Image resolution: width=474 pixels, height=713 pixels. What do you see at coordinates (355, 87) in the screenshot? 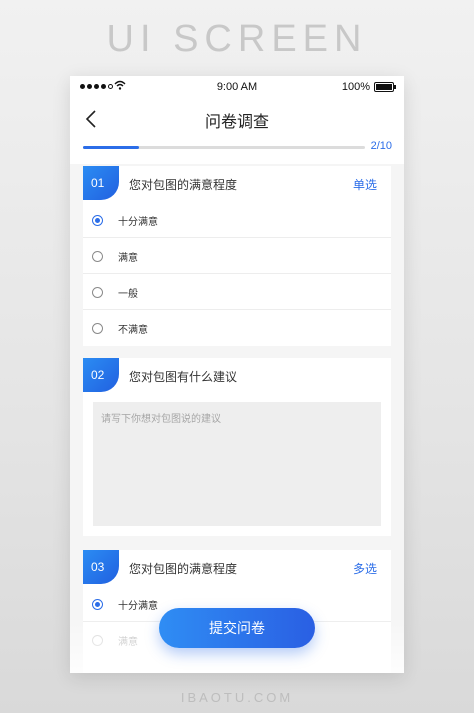
I see `battery-percentage: 100%` at bounding box center [355, 87].